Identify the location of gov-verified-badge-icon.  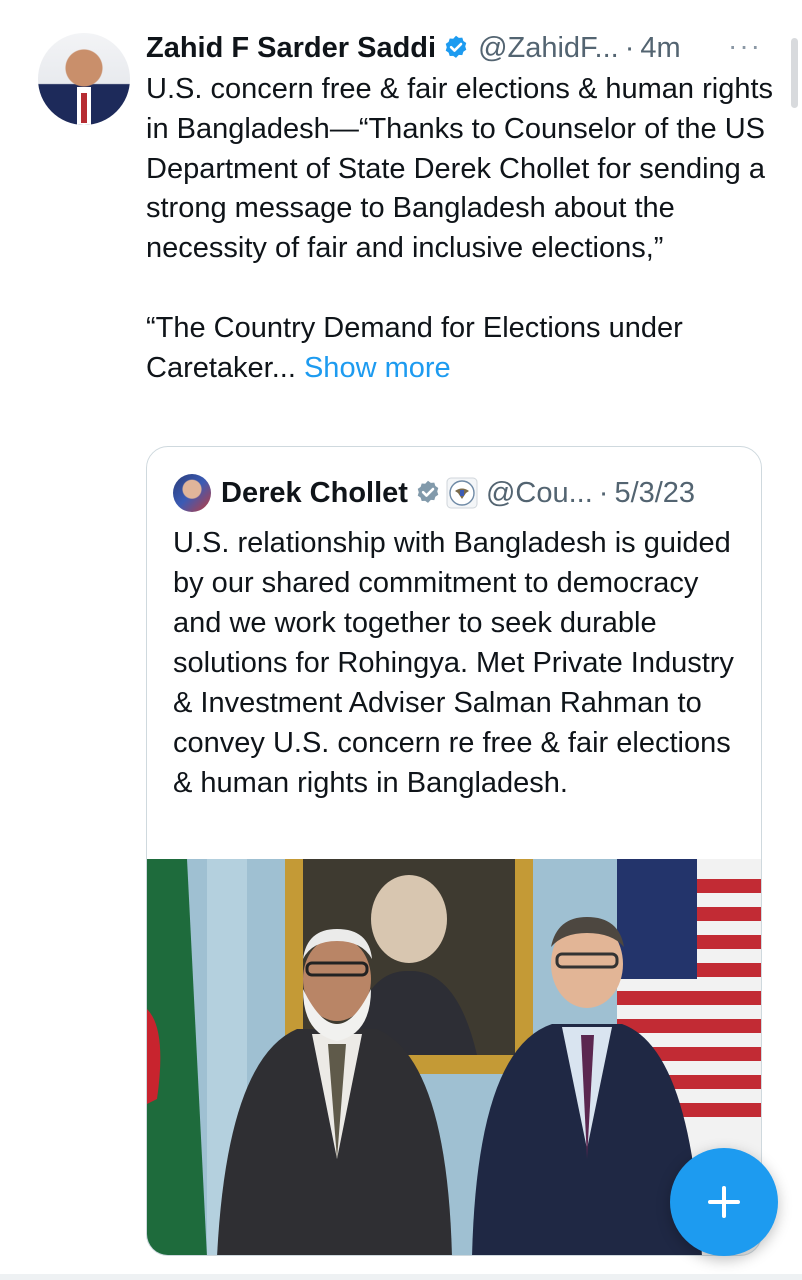
(428, 491).